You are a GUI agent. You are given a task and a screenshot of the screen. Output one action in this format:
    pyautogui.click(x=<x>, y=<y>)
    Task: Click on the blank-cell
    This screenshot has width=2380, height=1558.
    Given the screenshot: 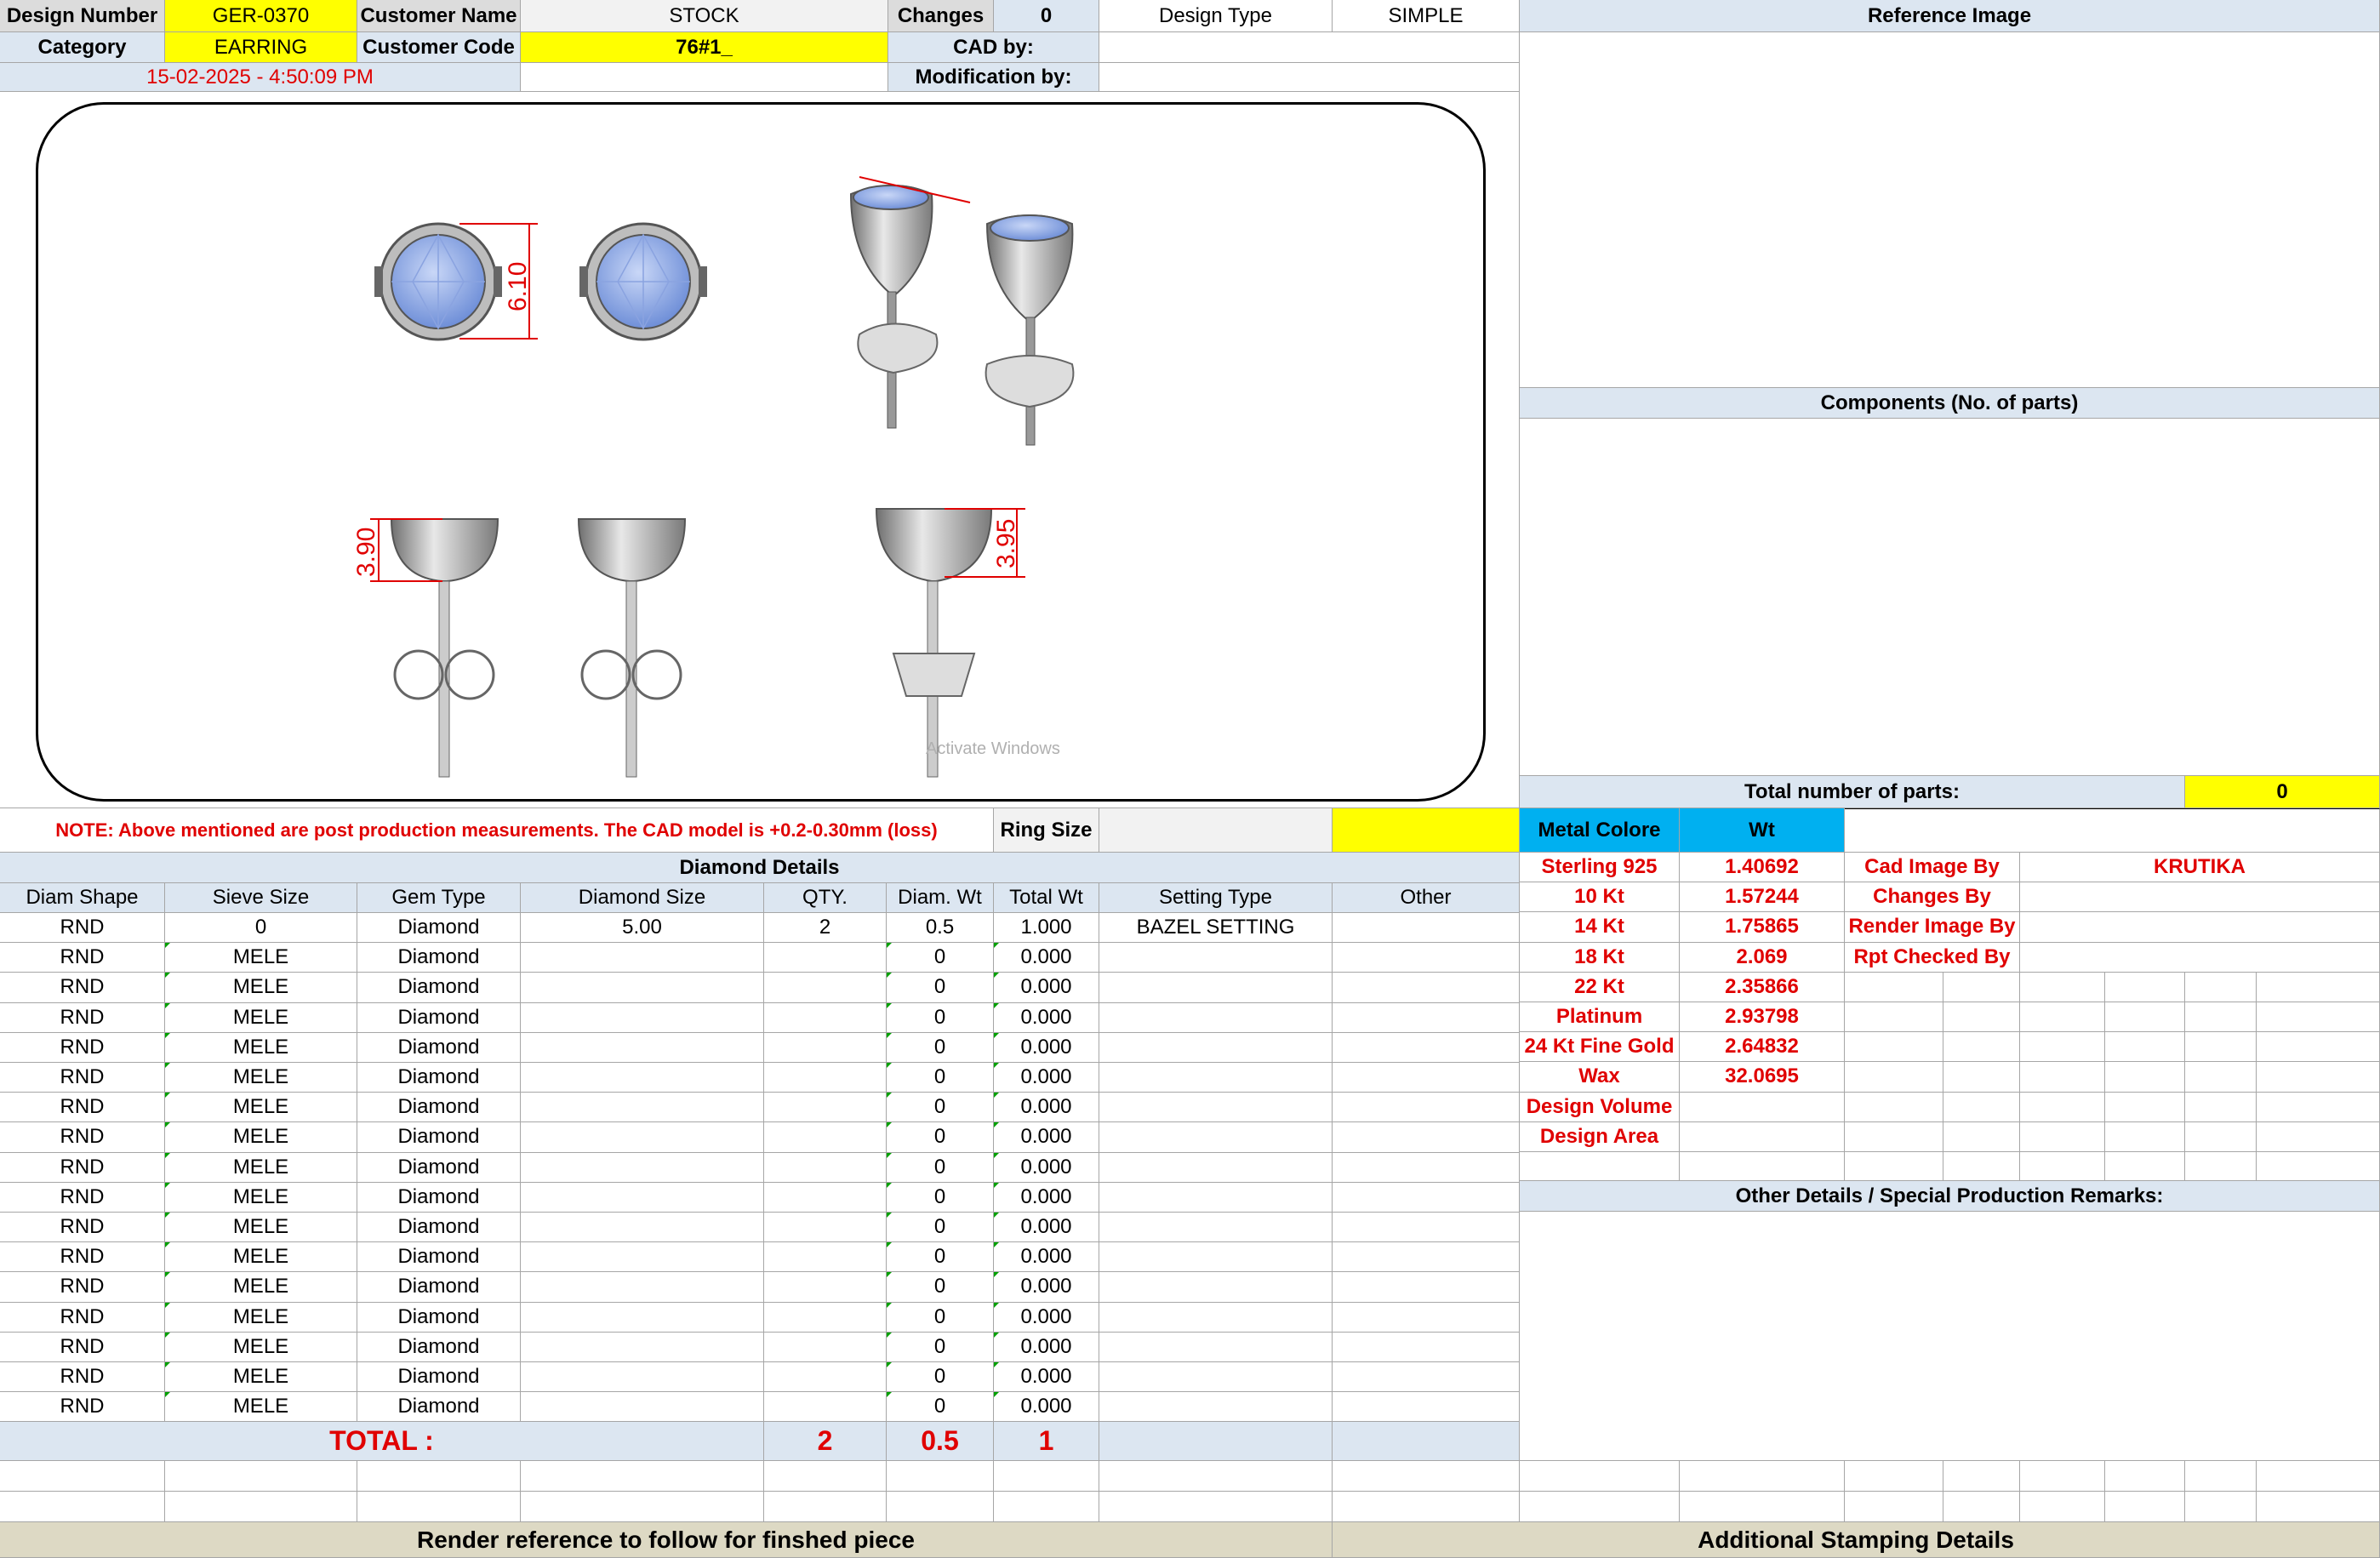 What is the action you would take?
    pyautogui.click(x=2112, y=830)
    